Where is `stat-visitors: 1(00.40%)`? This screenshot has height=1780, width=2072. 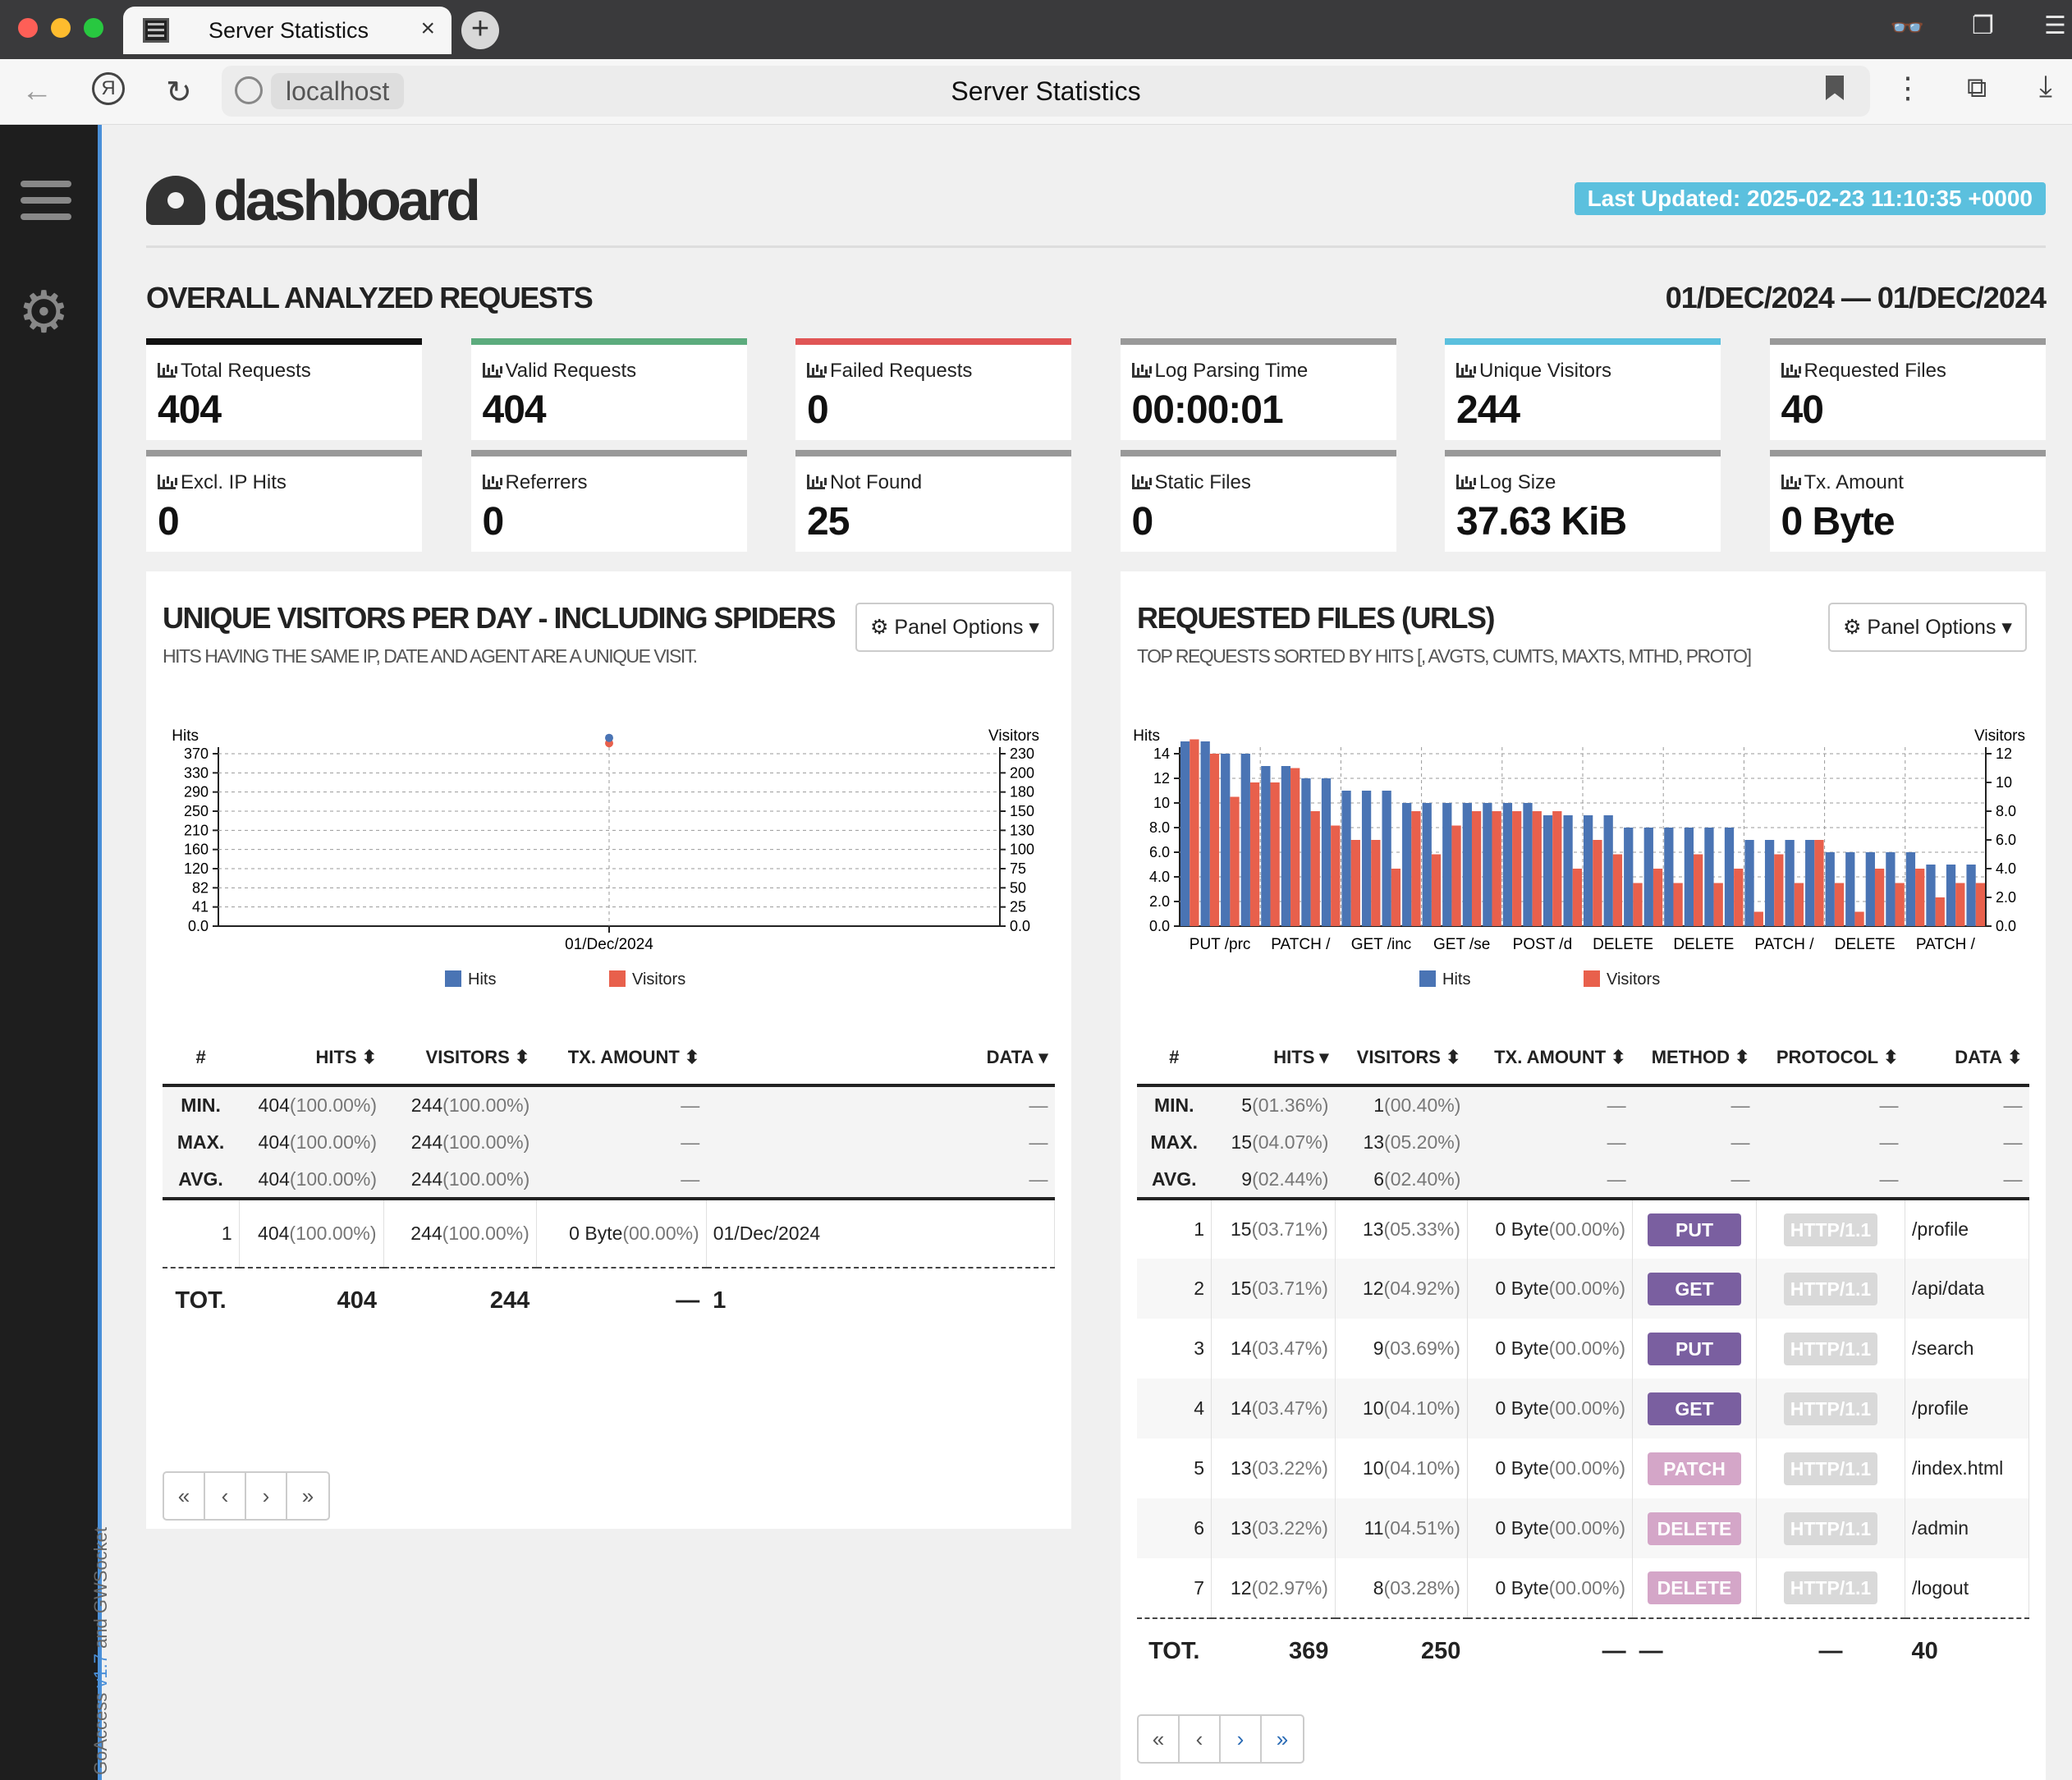 stat-visitors: 1(00.40%) is located at coordinates (1401, 1104).